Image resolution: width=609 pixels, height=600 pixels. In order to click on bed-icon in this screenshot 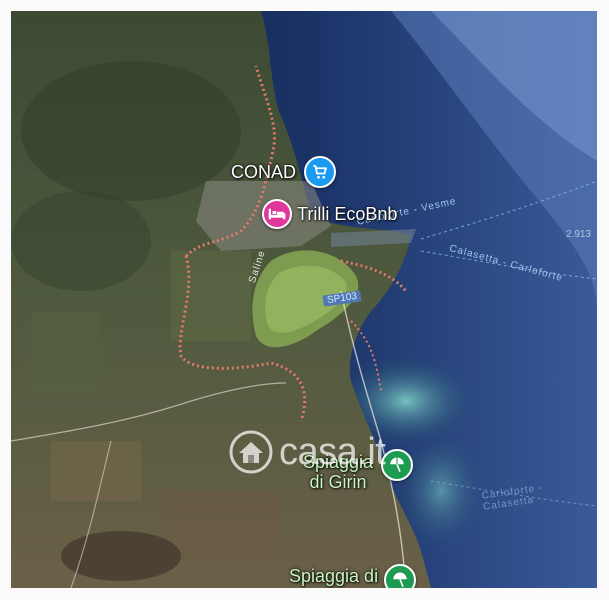, I will do `click(277, 214)`.